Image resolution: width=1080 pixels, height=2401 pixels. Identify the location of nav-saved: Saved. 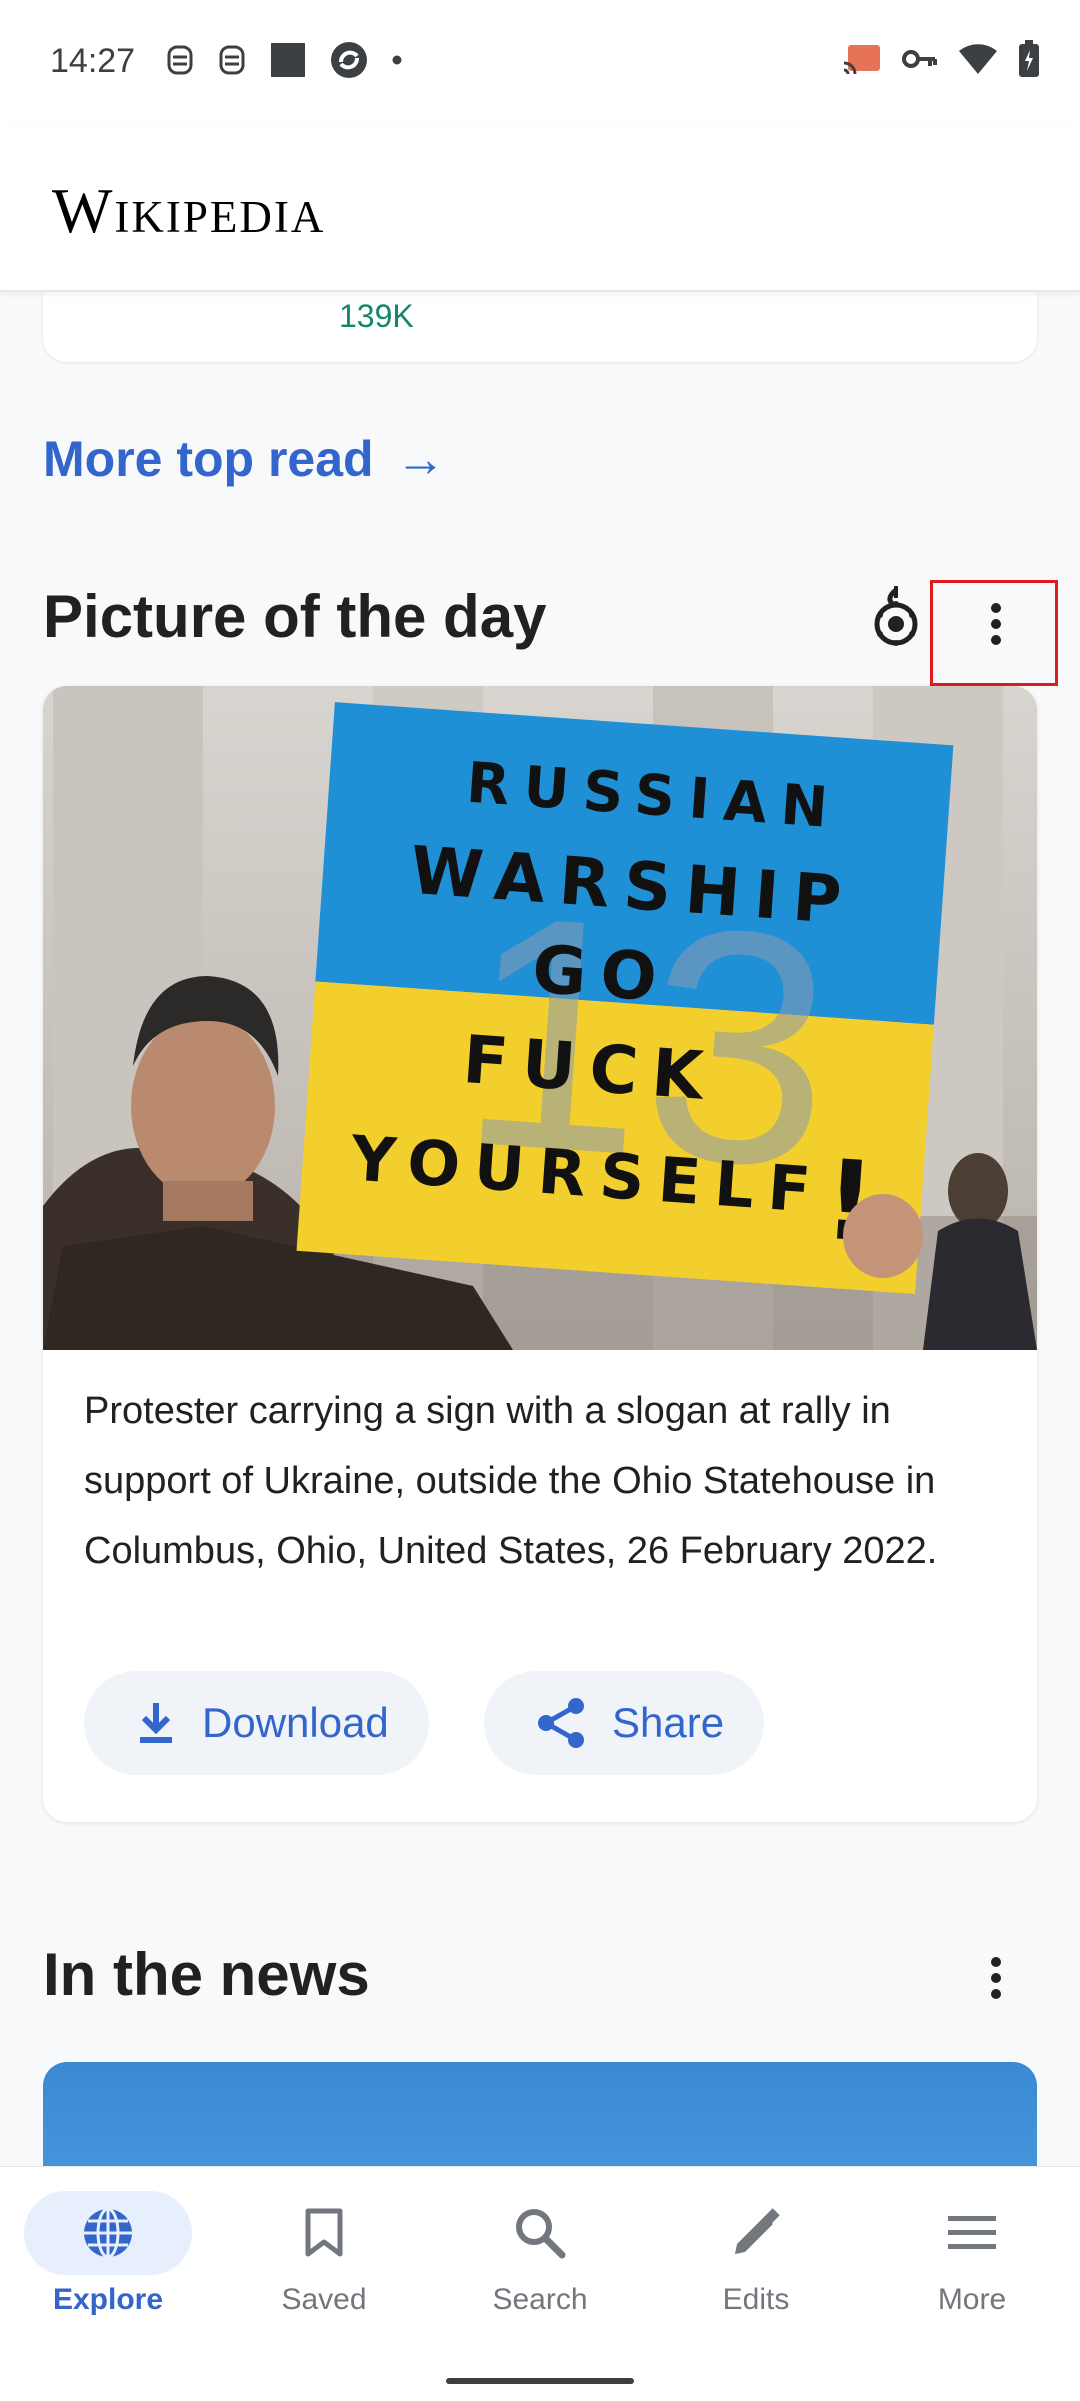
(324, 2254).